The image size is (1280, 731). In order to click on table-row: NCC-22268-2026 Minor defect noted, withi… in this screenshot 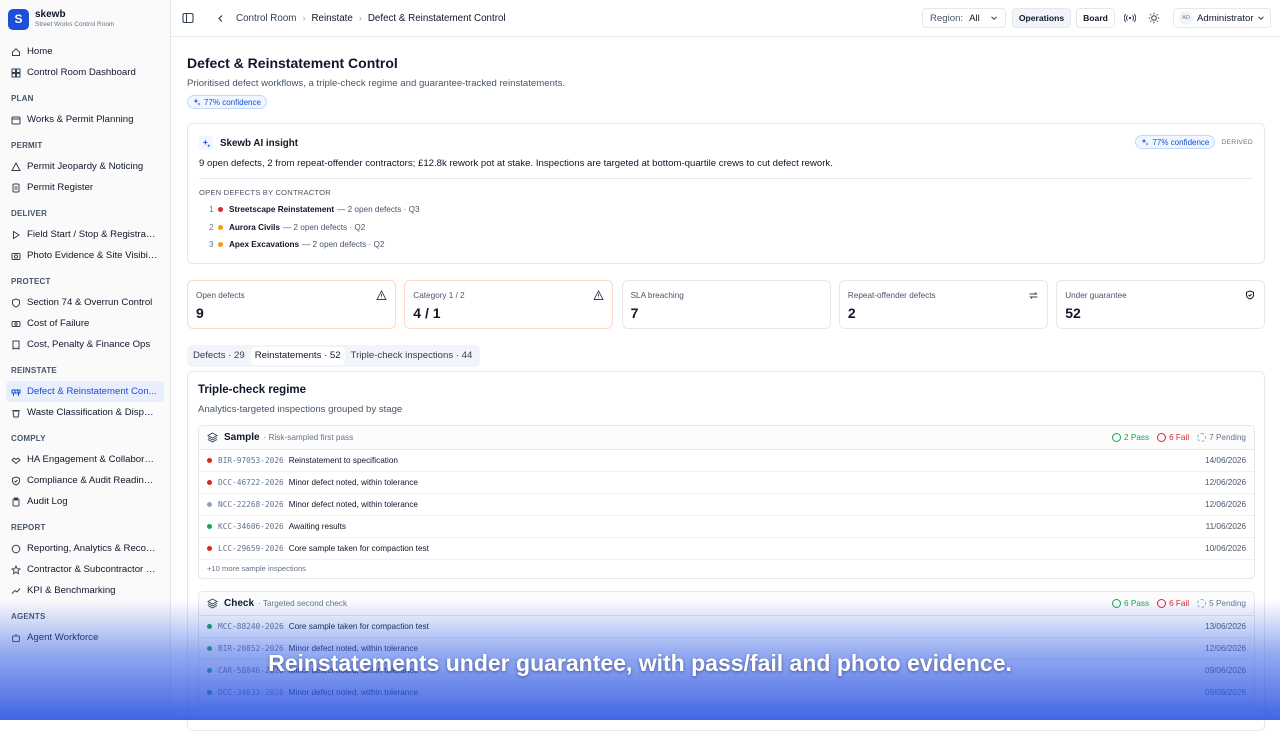, I will do `click(726, 505)`.